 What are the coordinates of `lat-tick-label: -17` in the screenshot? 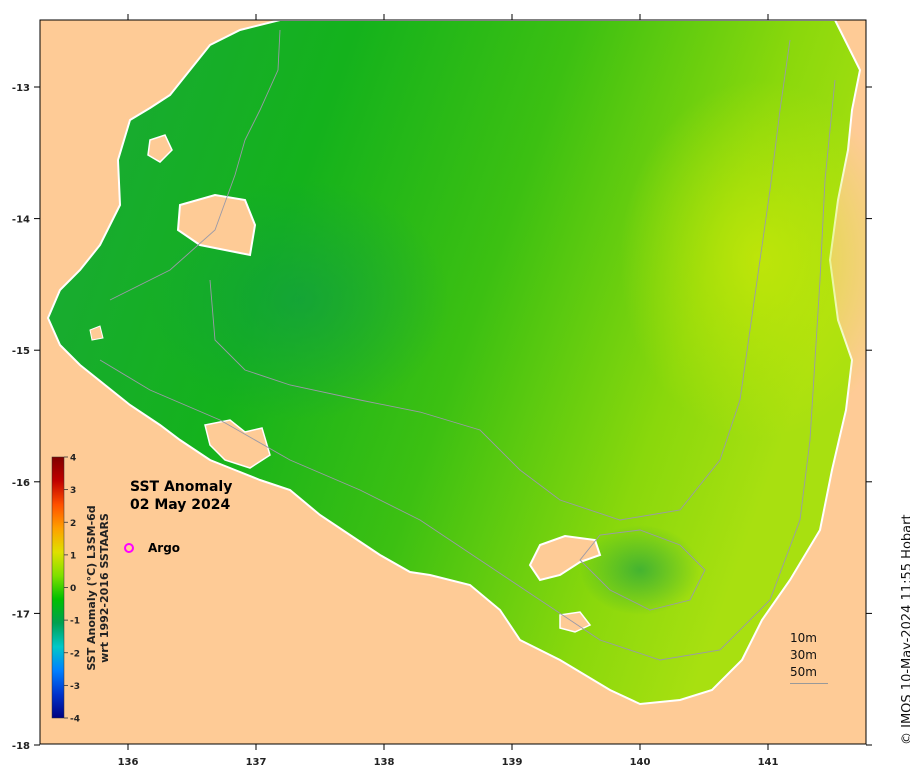 It's located at (21, 614).